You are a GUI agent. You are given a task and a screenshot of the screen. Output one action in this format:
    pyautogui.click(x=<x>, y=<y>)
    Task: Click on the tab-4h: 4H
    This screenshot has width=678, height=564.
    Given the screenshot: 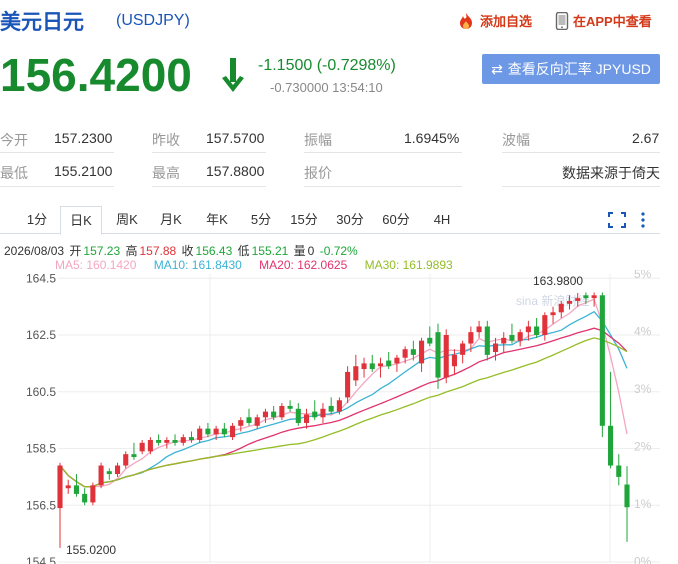 What is the action you would take?
    pyautogui.click(x=442, y=220)
    